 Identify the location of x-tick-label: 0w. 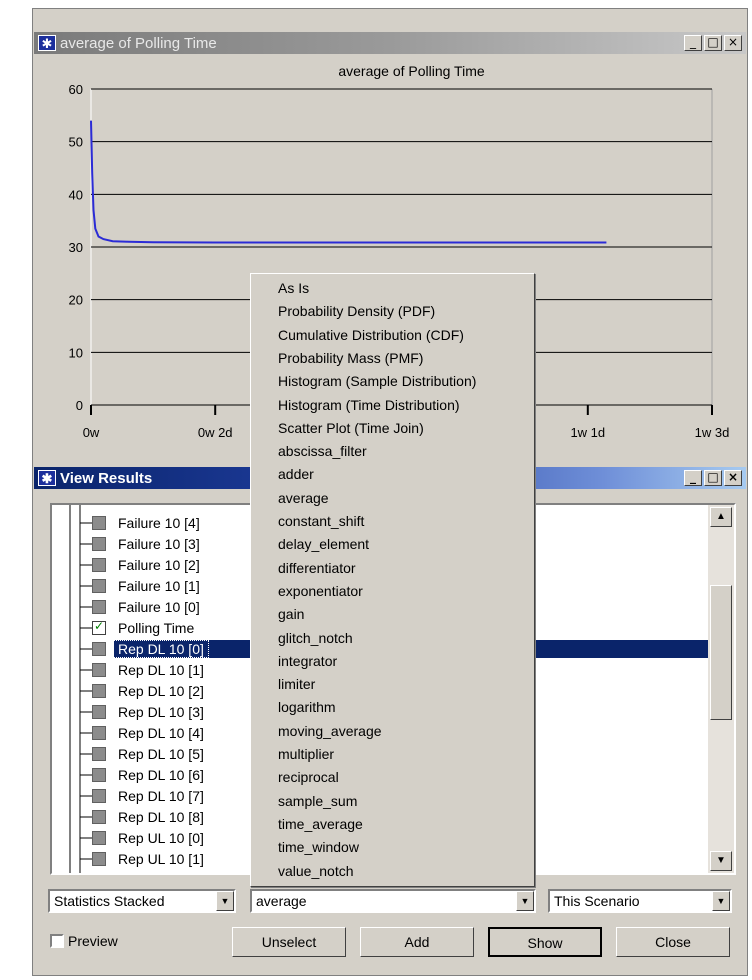
(91, 432).